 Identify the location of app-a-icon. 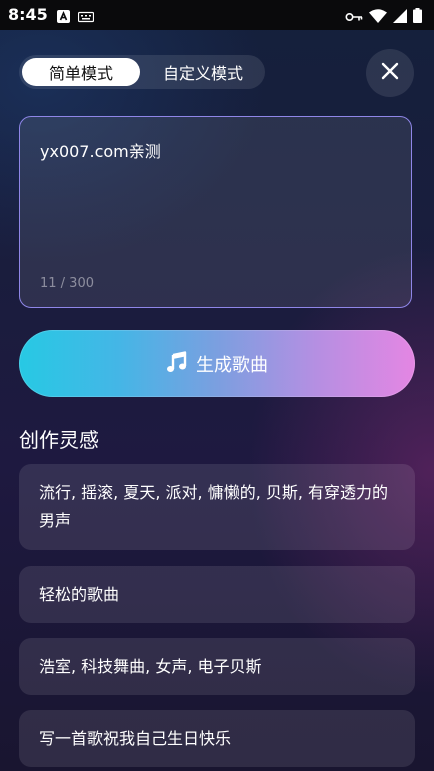
(63, 17).